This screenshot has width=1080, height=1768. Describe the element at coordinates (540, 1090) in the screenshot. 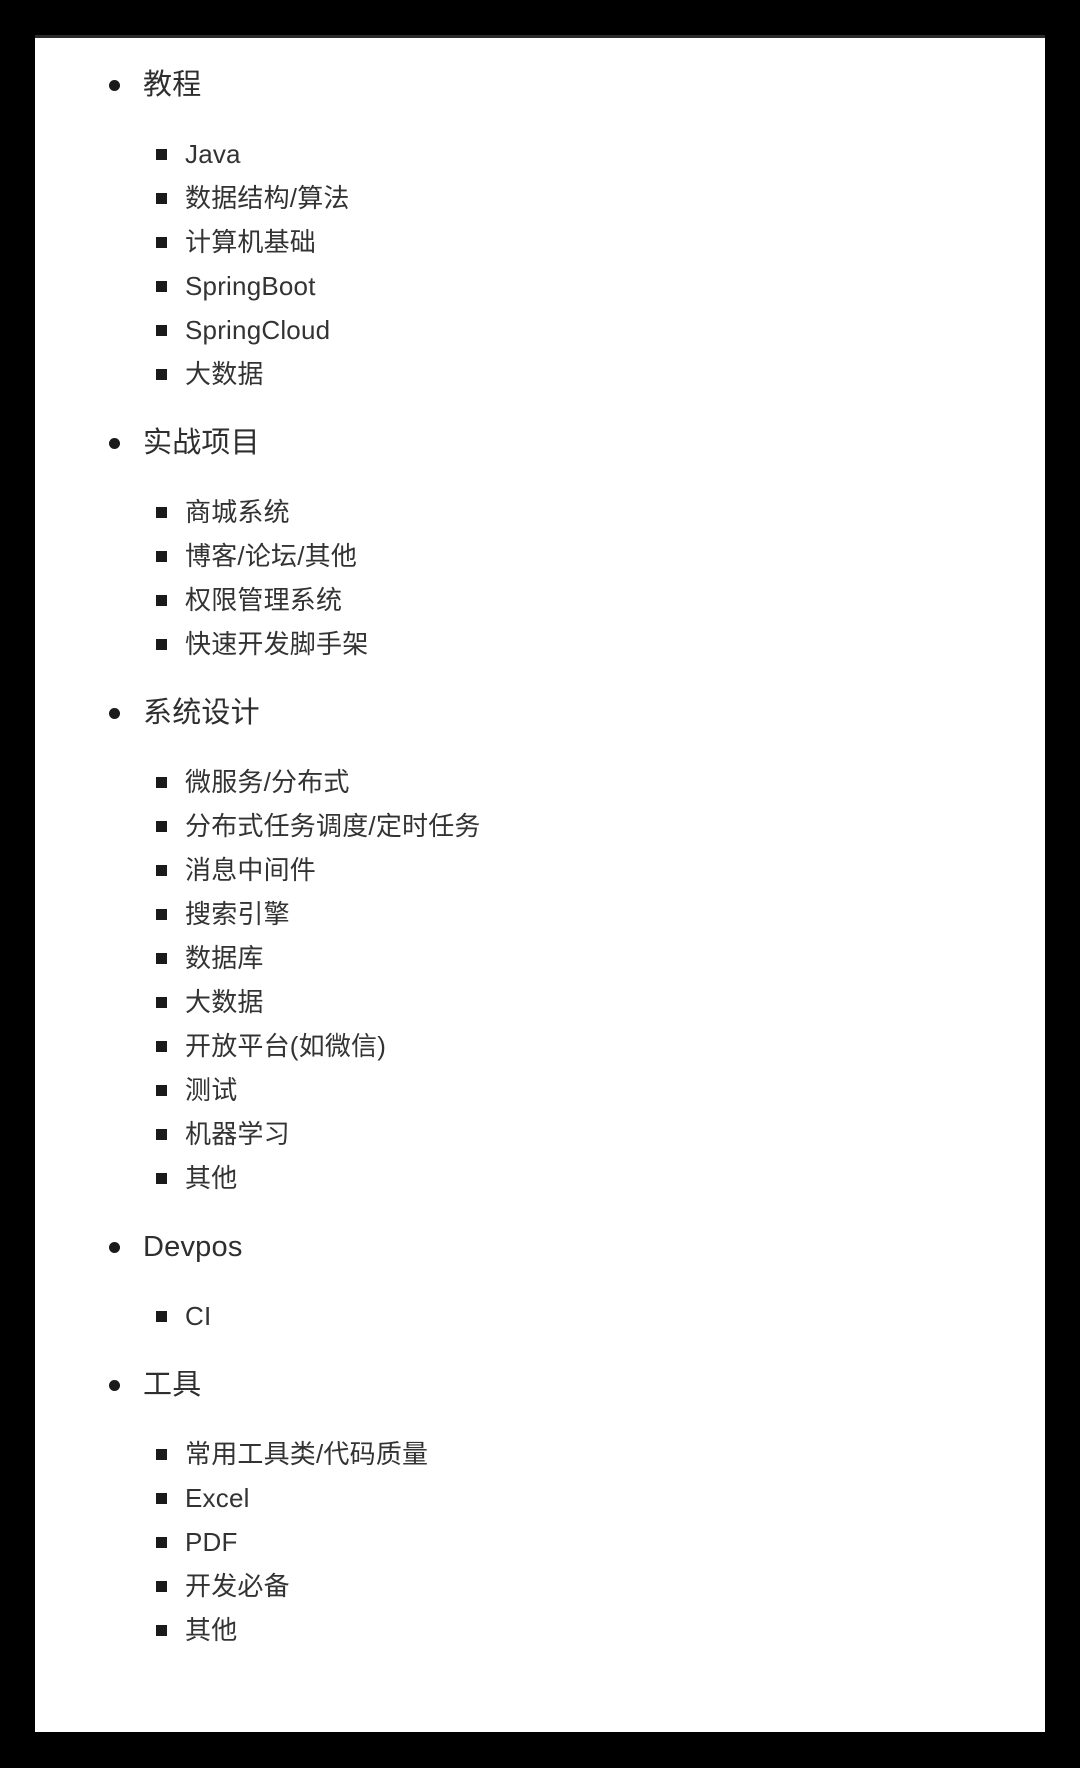

I see `outline-level2-item: 测试` at that location.